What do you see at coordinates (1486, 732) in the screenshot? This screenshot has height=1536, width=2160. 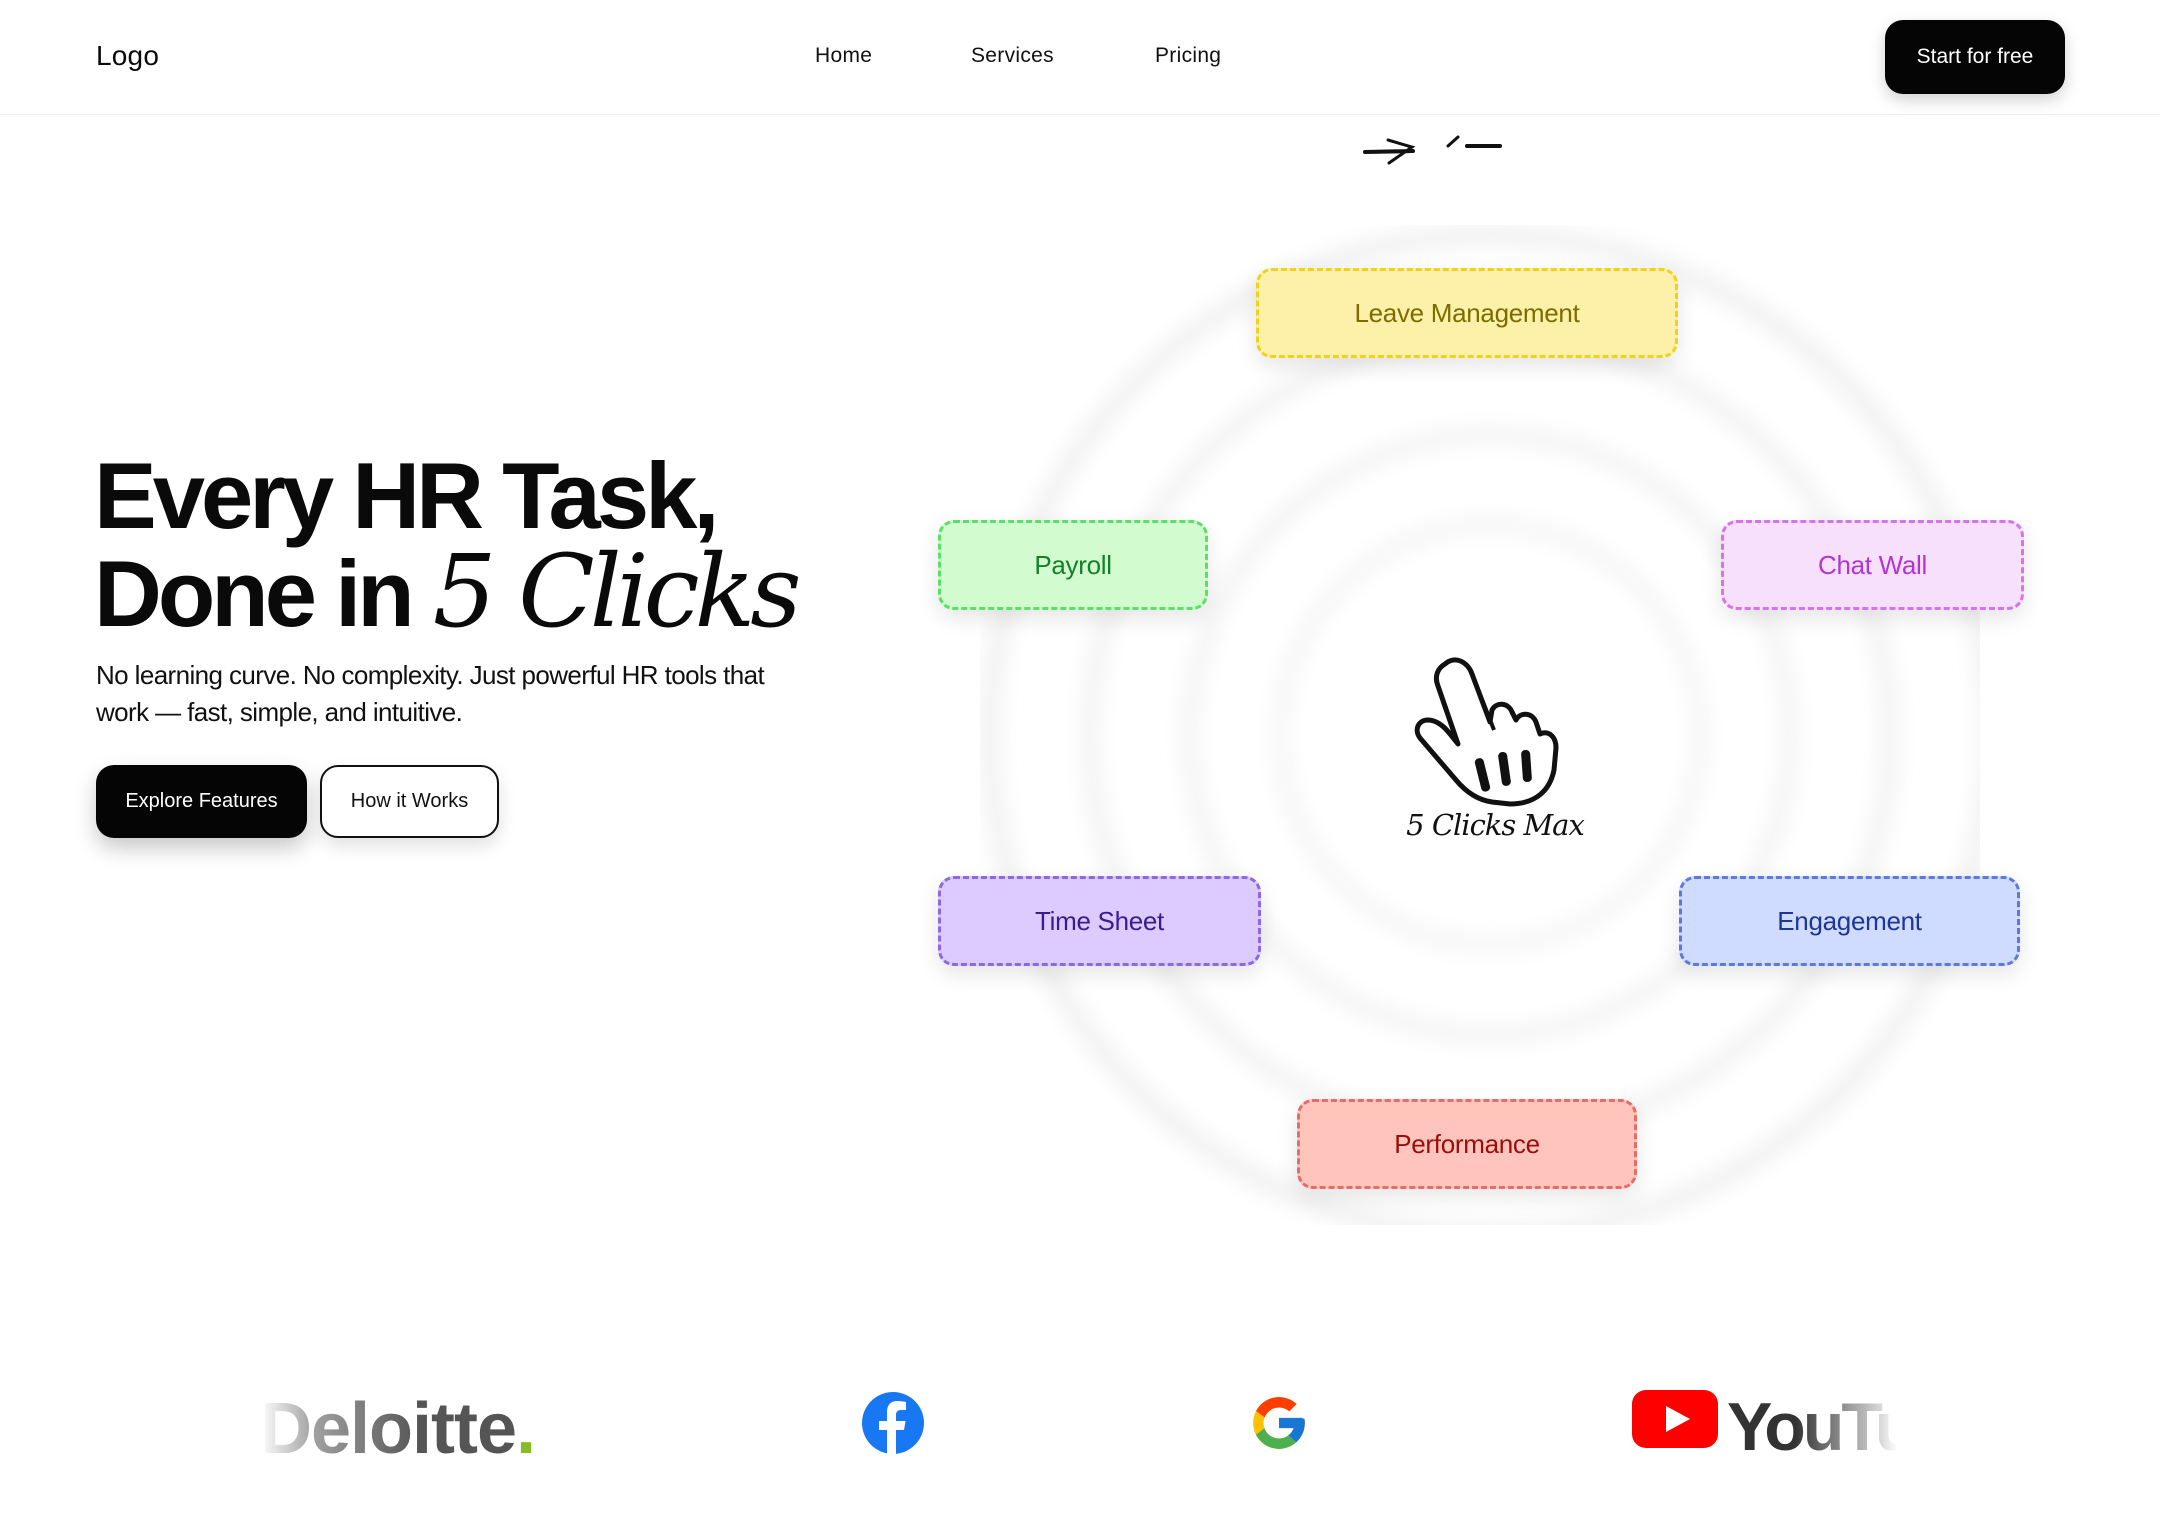 I see `hand-cursor-icon` at bounding box center [1486, 732].